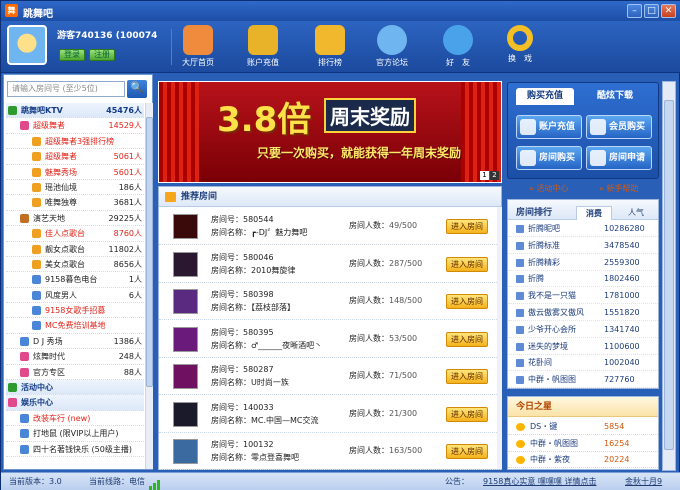 This screenshot has width=680, height=490. Describe the element at coordinates (75, 249) in the screenshot. I see `tree-item: 靓女点歌台 11802人` at that location.